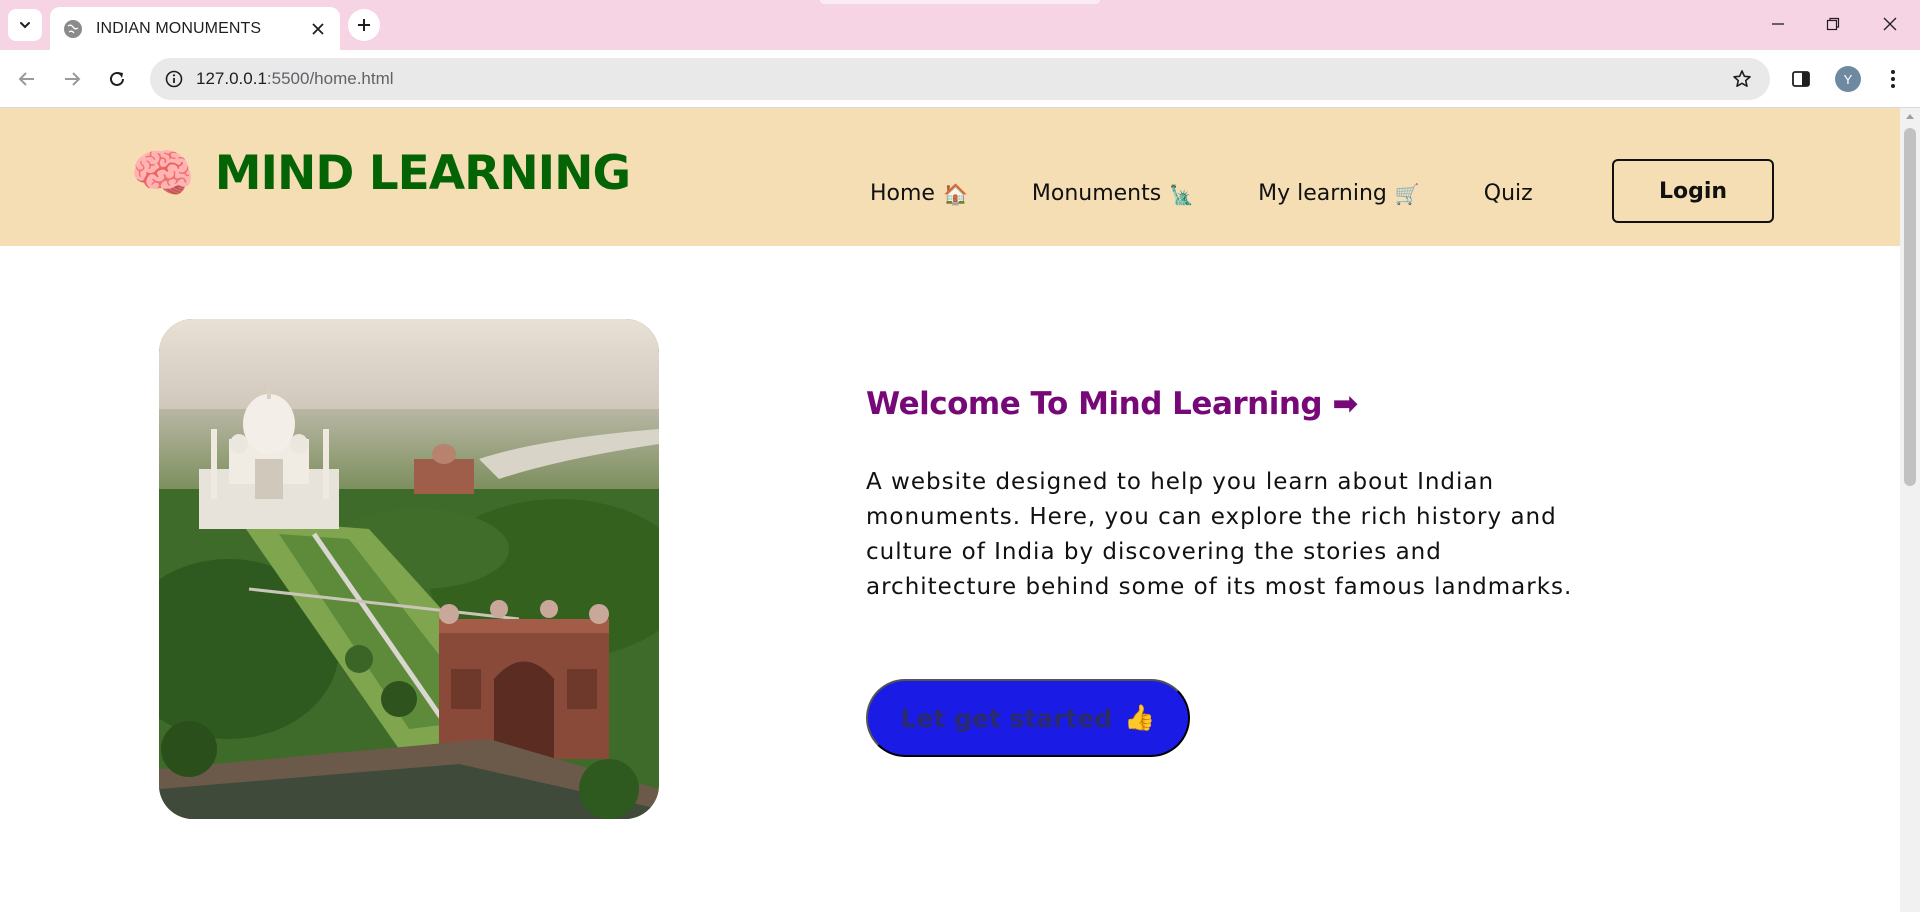 Image resolution: width=1920 pixels, height=912 pixels. I want to click on close-tab-icon, so click(318, 29).